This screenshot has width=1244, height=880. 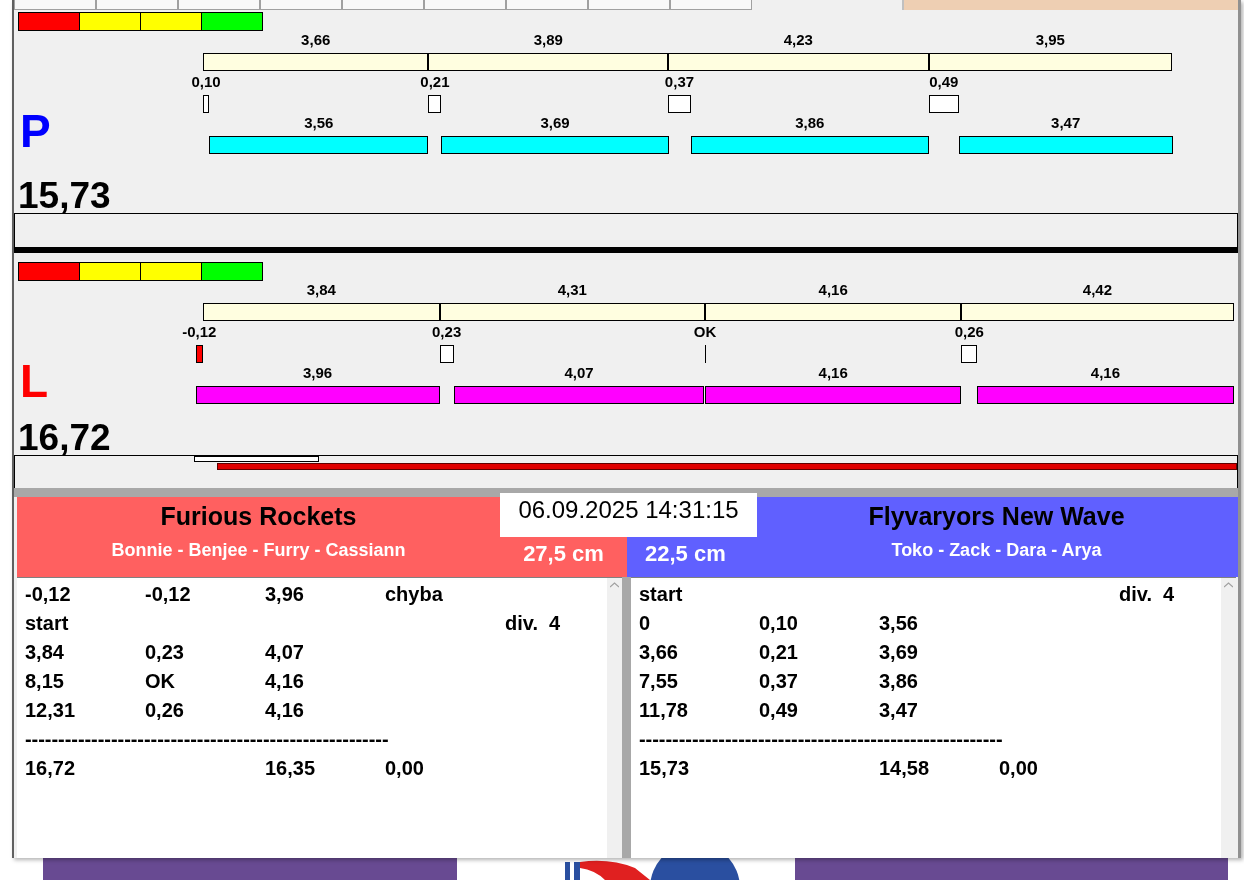 I want to click on false-start-marker, so click(x=199, y=354).